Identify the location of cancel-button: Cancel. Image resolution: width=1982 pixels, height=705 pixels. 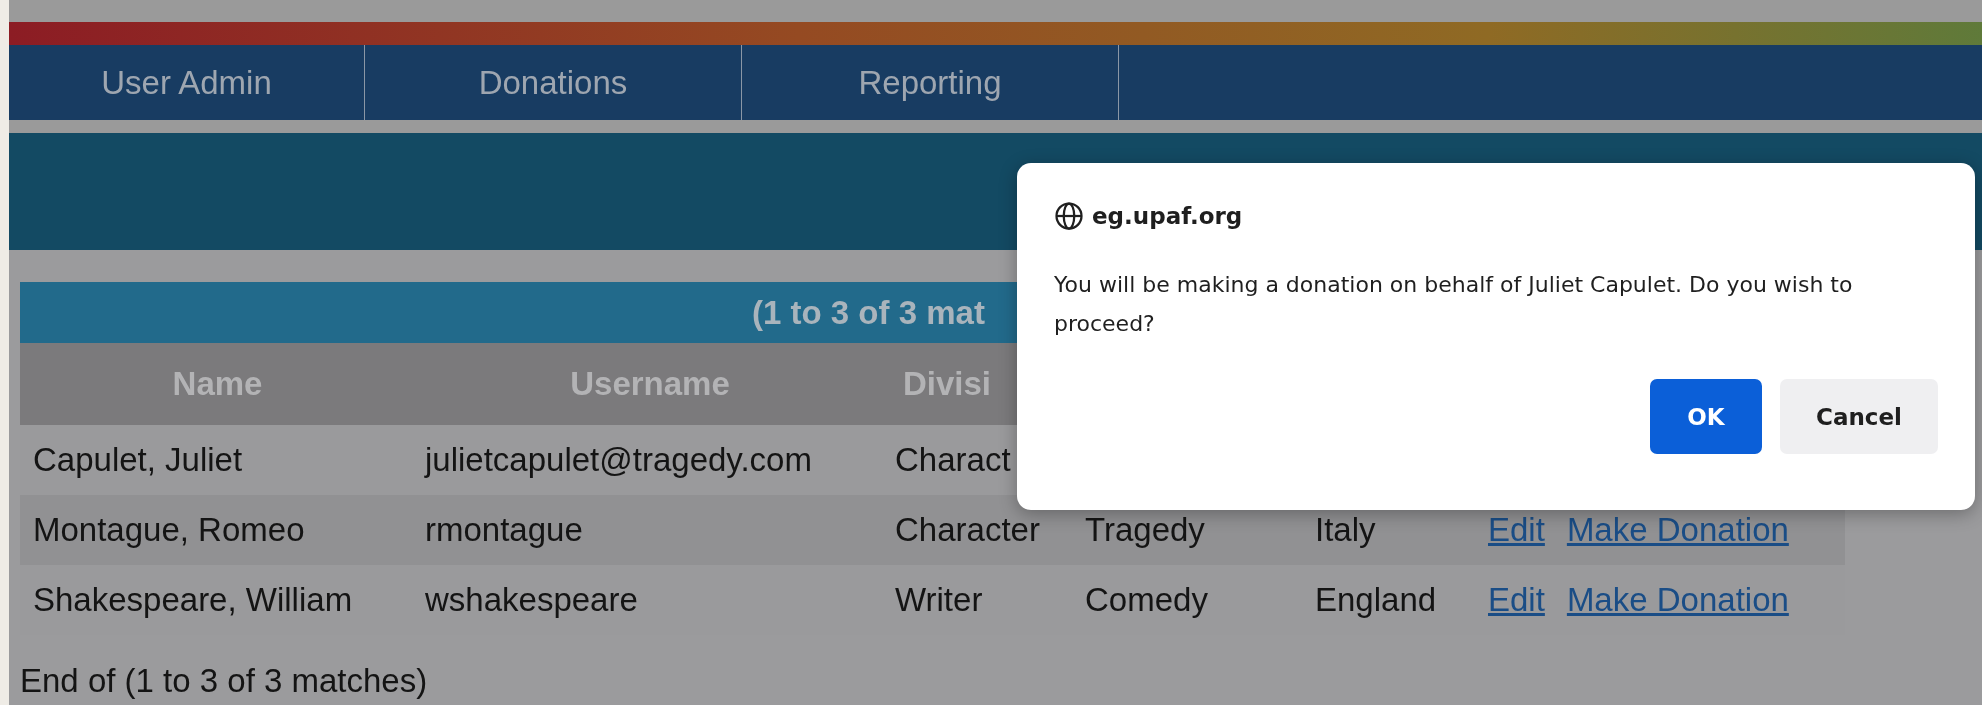
(1859, 416).